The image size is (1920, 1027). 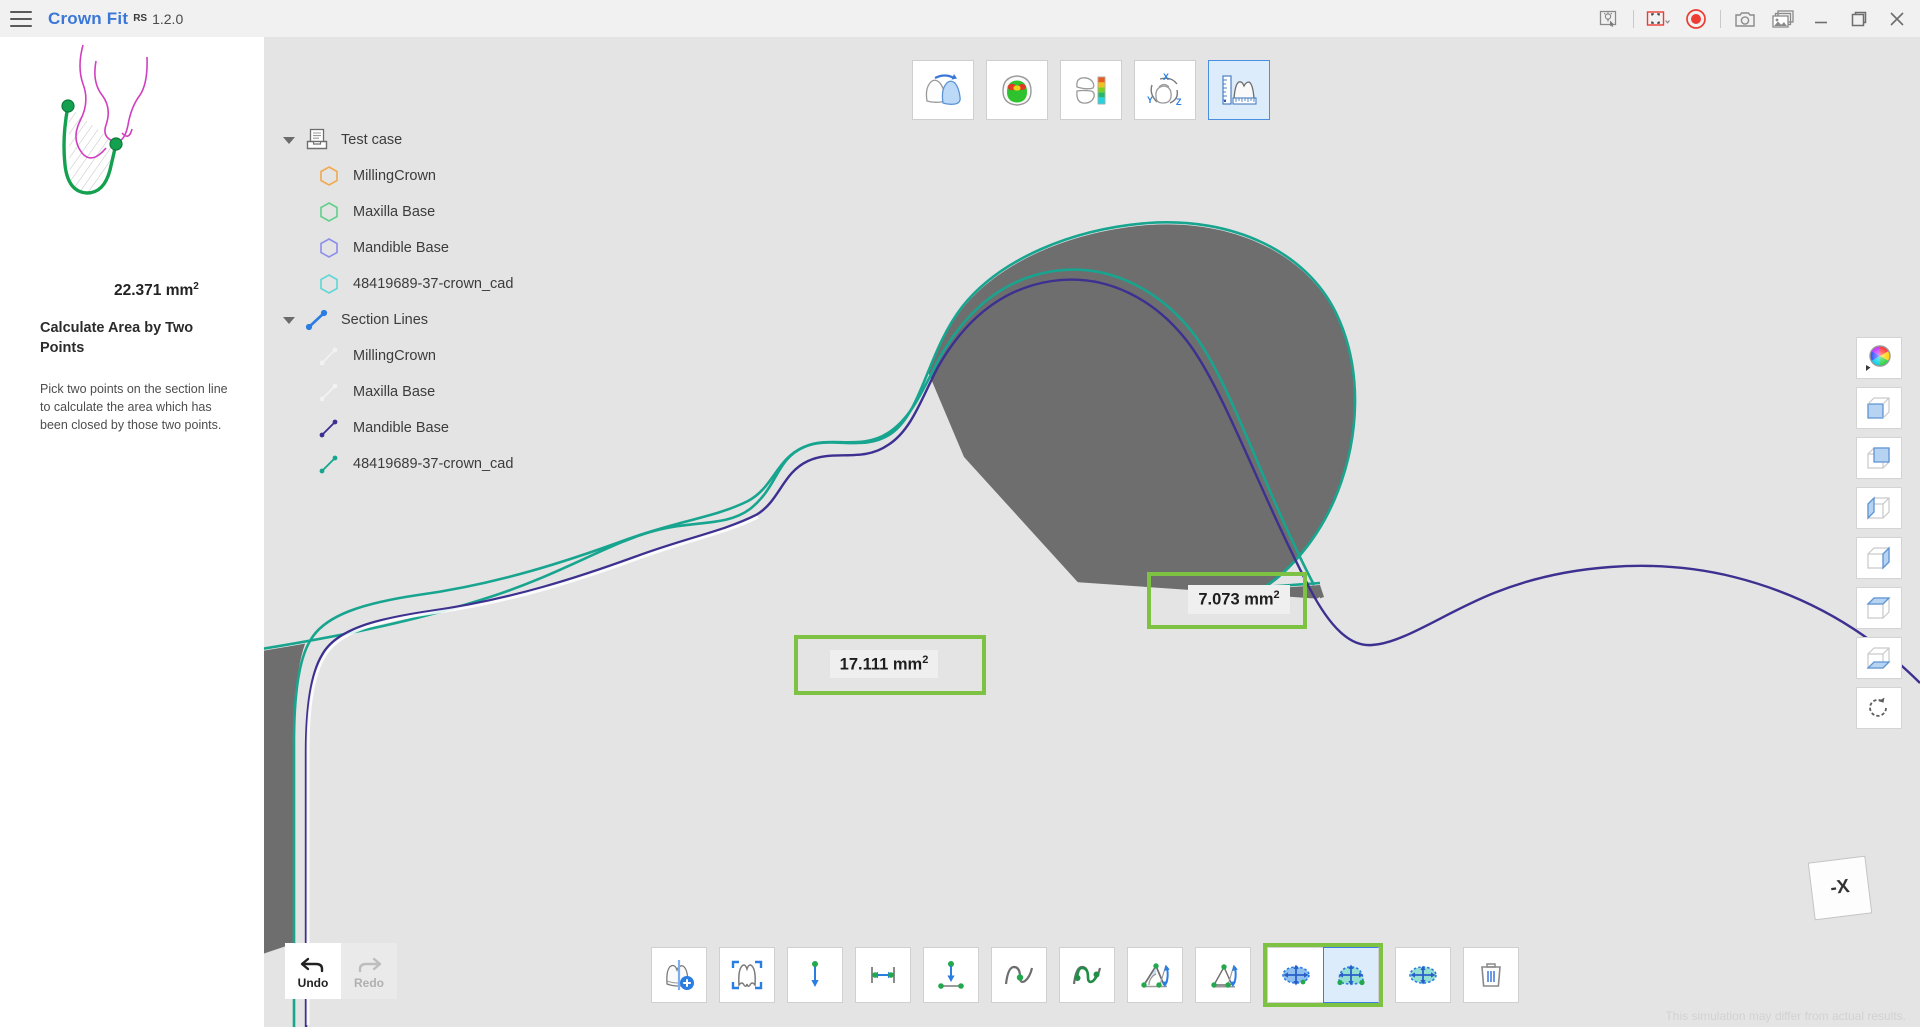 I want to click on tree-item-section-millingcrown: MillingCrown, so click(x=446, y=356).